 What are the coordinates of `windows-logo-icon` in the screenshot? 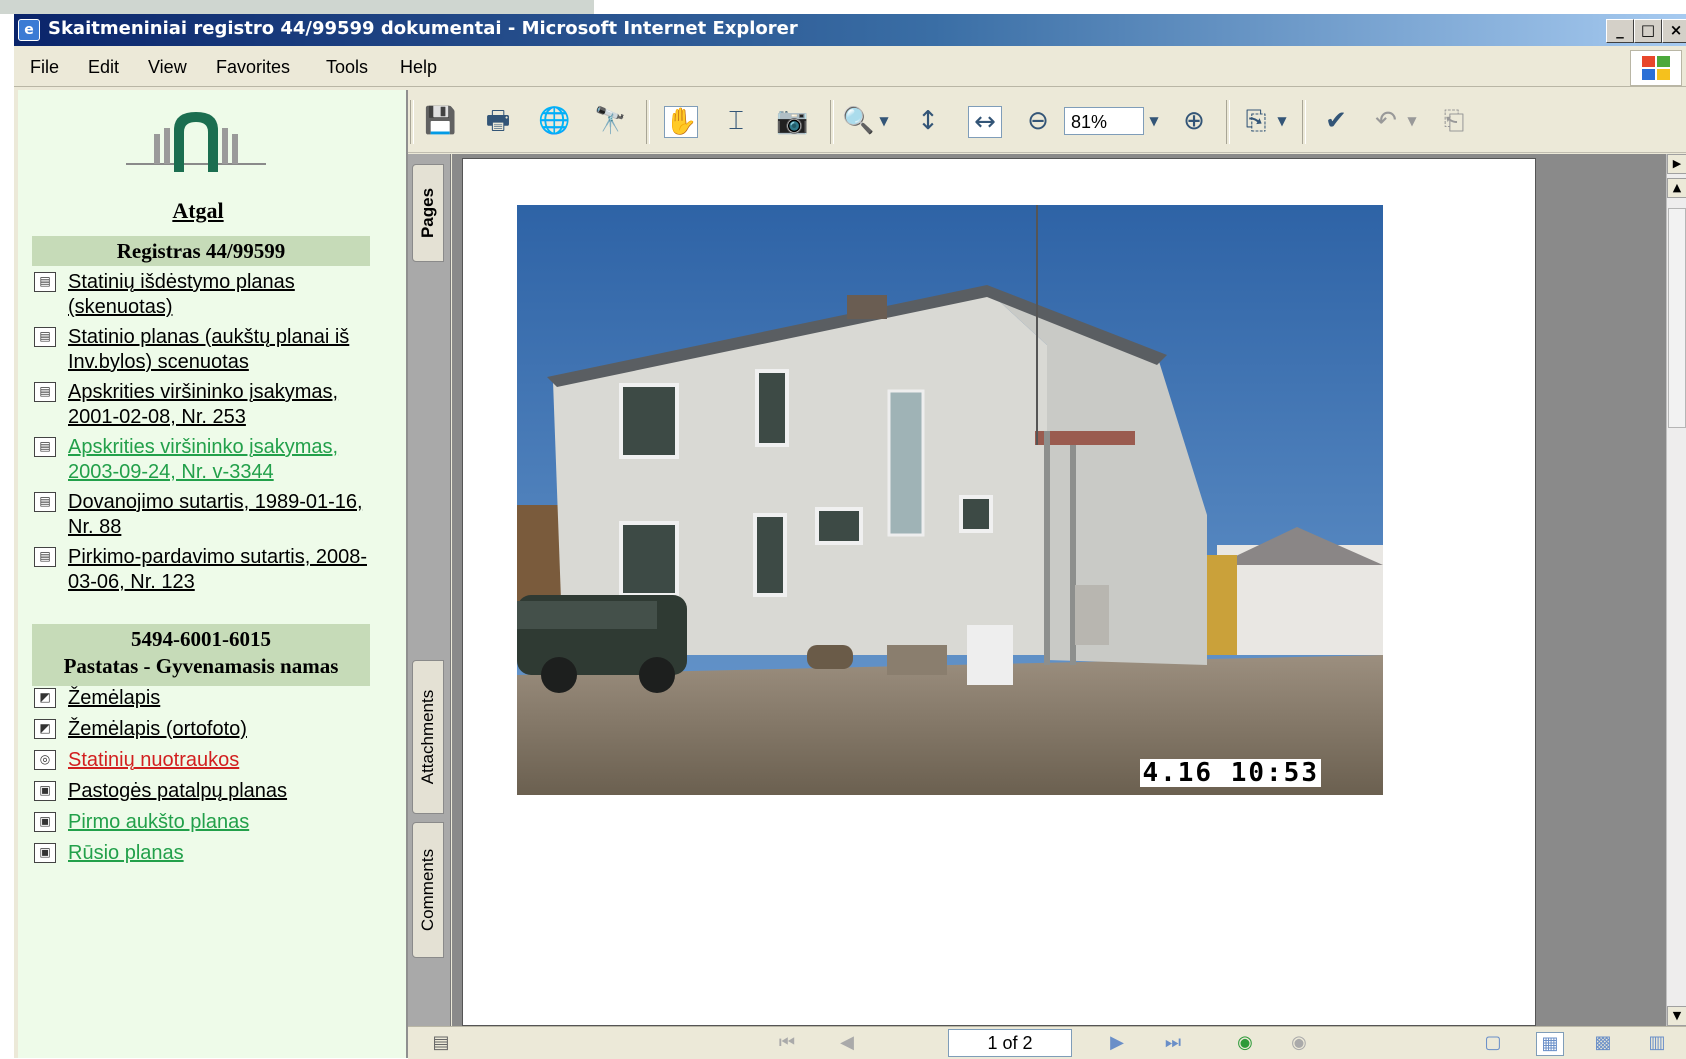 It's located at (1656, 68).